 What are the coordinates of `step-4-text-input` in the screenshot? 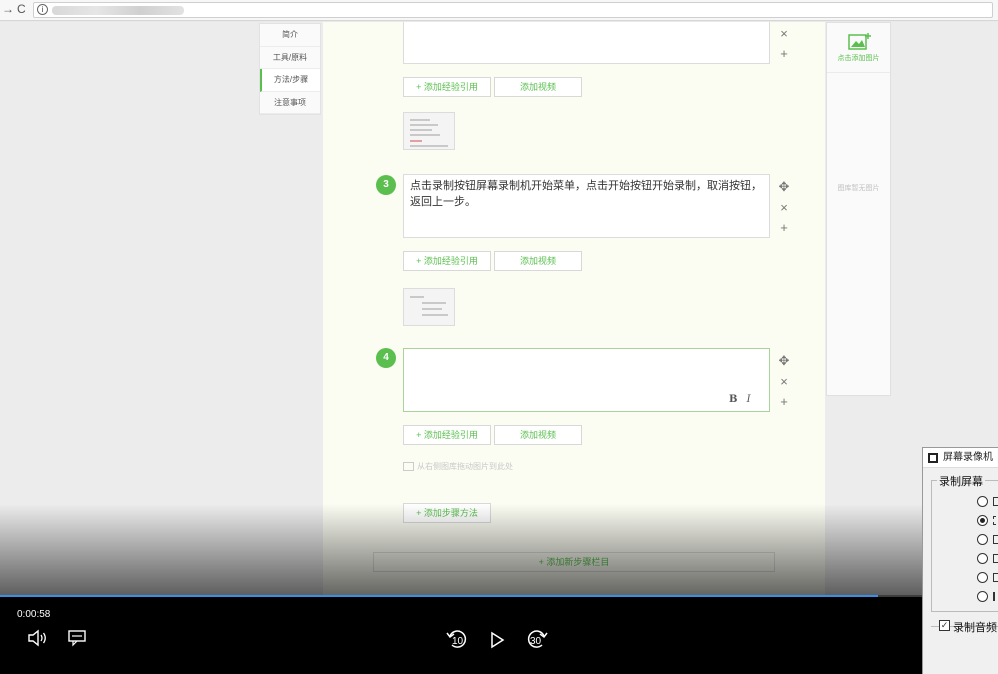 It's located at (586, 380).